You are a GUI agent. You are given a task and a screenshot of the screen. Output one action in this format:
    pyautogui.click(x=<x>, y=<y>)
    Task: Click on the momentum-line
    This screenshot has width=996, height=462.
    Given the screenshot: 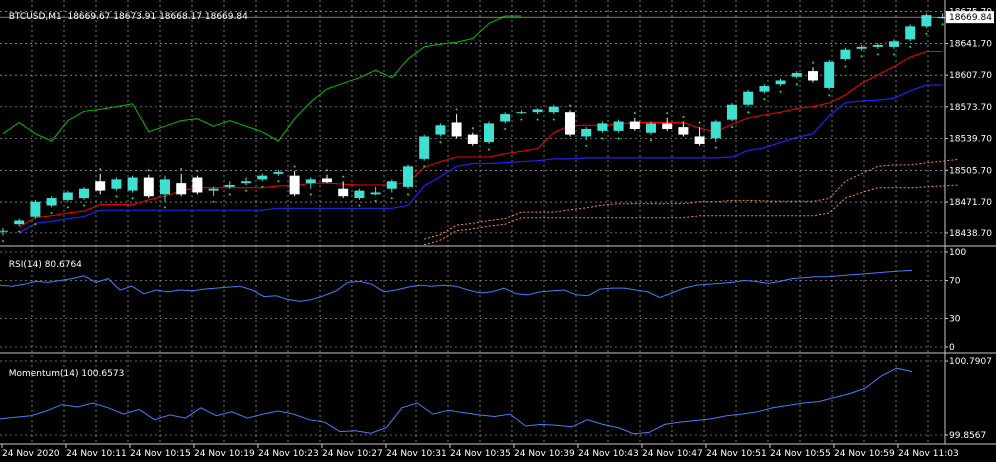 What is the action you would take?
    pyautogui.click(x=456, y=401)
    